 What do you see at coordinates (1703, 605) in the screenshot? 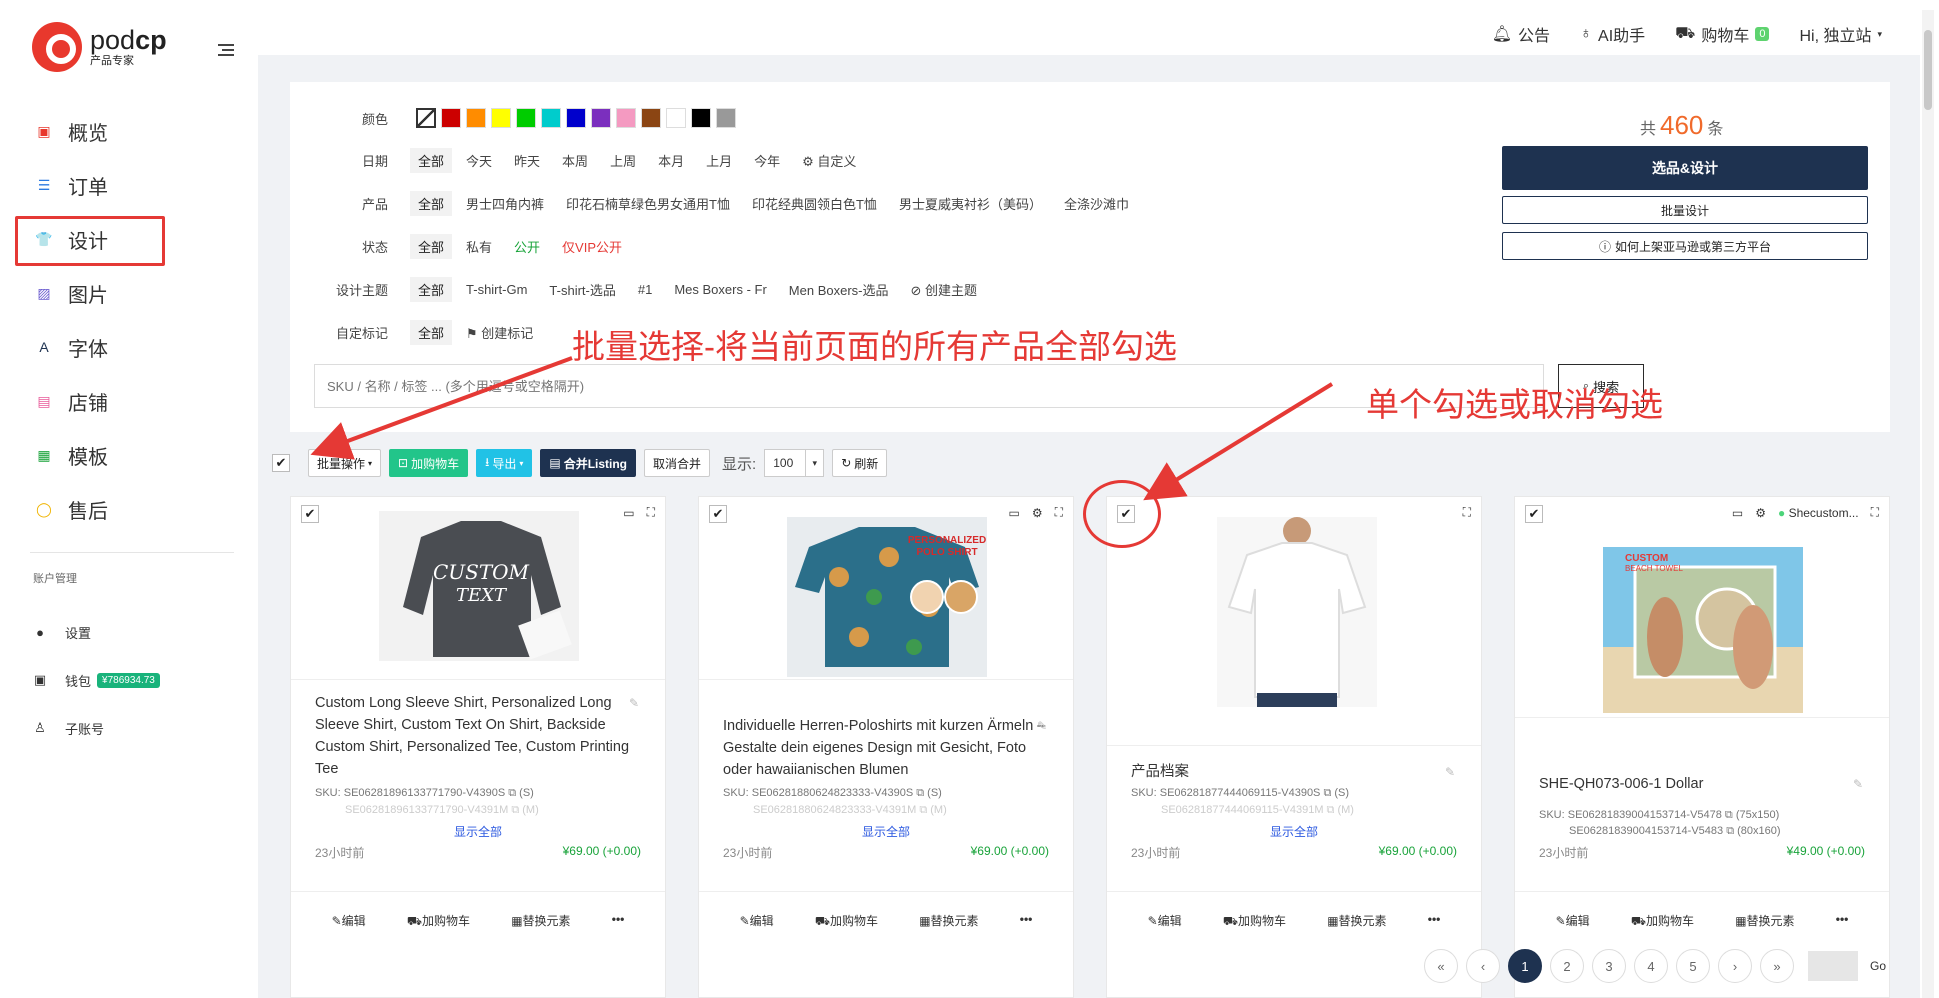
I see `product-image: CUSTOM BEACH TOWEL` at bounding box center [1703, 605].